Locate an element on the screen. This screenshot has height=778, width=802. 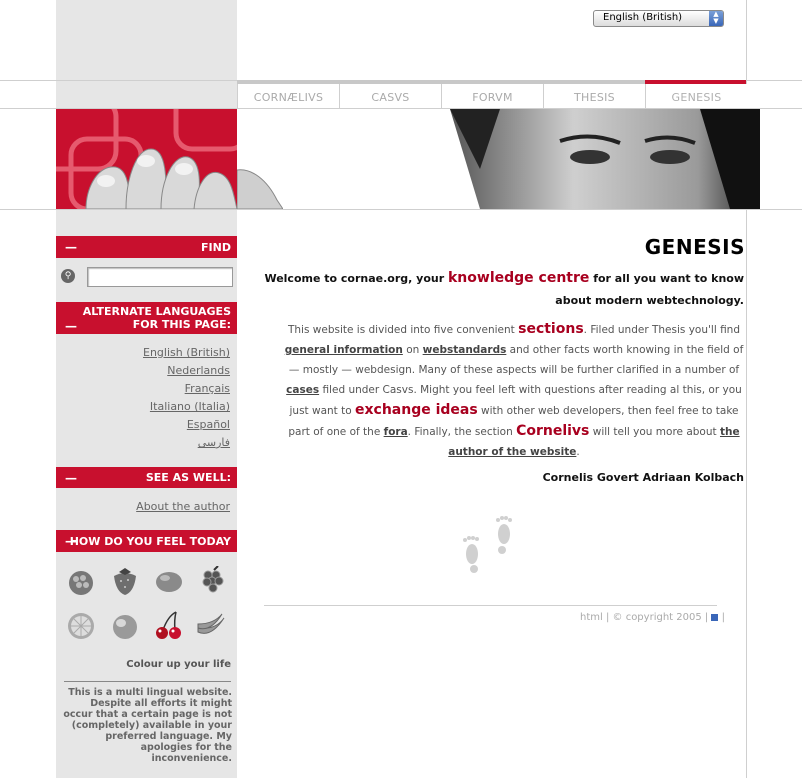
fruit-lemon is located at coordinates (169, 583).